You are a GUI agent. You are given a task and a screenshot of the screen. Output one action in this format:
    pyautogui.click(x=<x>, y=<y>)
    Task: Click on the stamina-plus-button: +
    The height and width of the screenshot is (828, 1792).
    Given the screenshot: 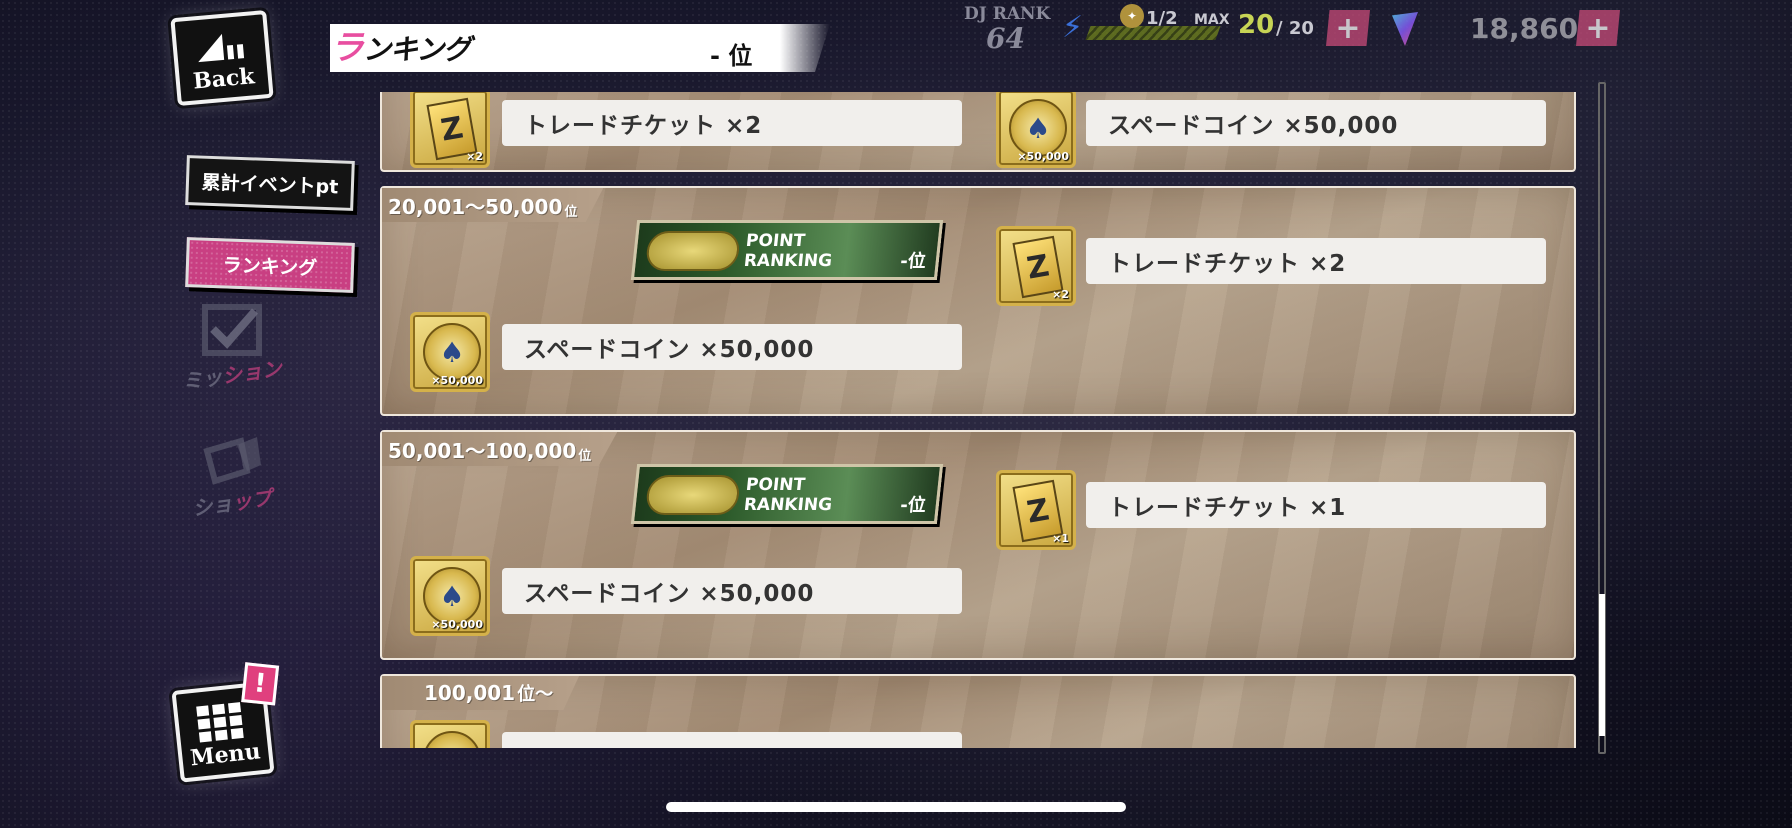 What is the action you would take?
    pyautogui.click(x=1348, y=28)
    